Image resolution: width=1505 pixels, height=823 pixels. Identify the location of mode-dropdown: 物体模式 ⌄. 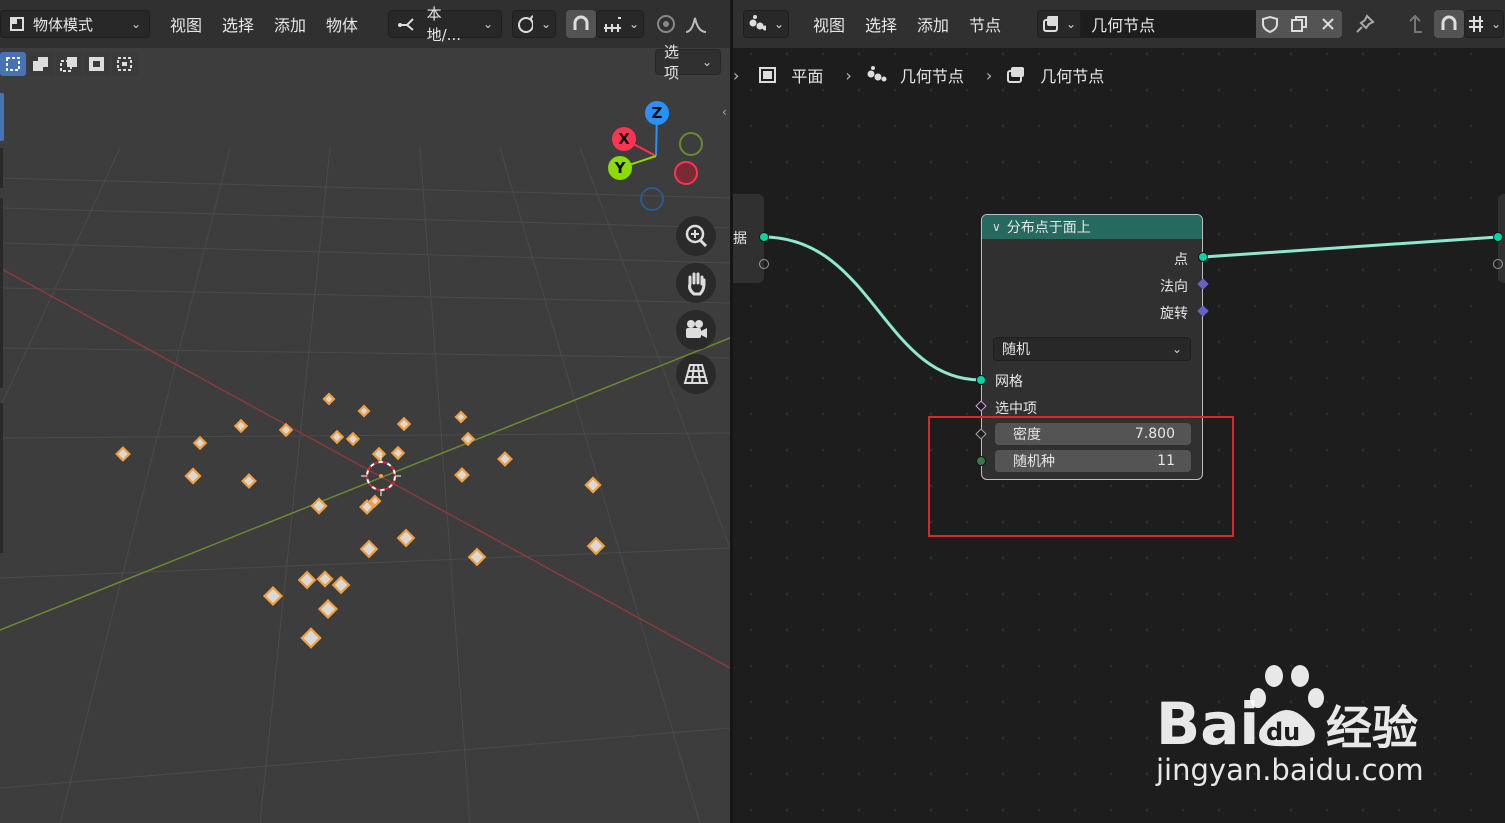
(75, 24).